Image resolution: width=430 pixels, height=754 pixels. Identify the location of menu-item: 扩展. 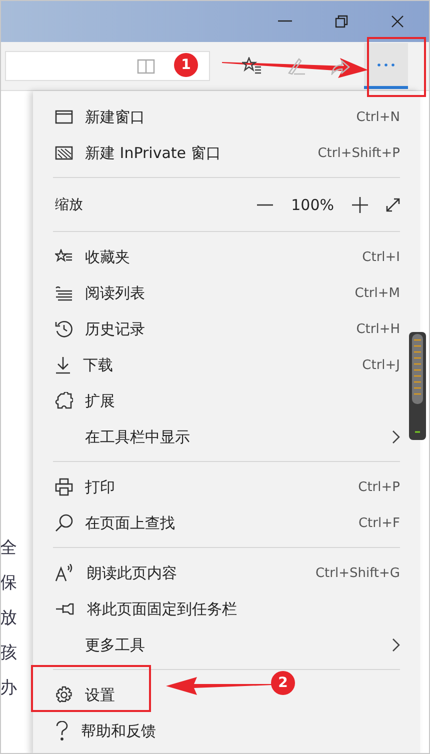
(76, 401).